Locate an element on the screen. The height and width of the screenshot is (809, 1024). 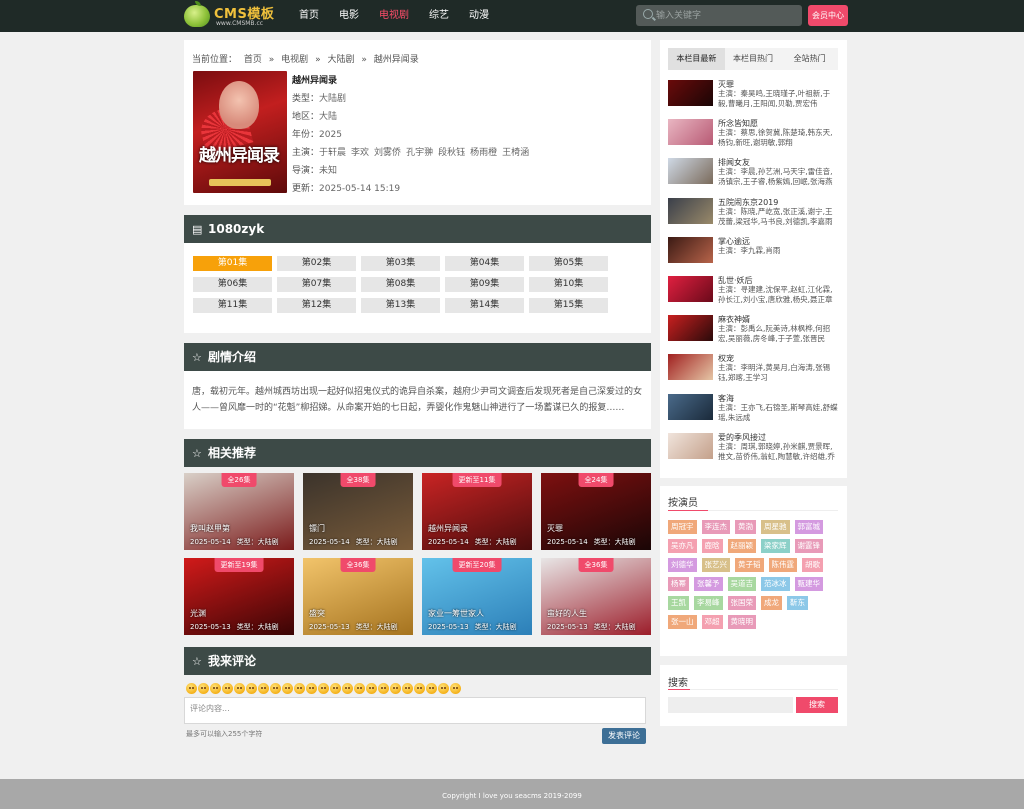
episode-button: 第11集 is located at coordinates (232, 305).